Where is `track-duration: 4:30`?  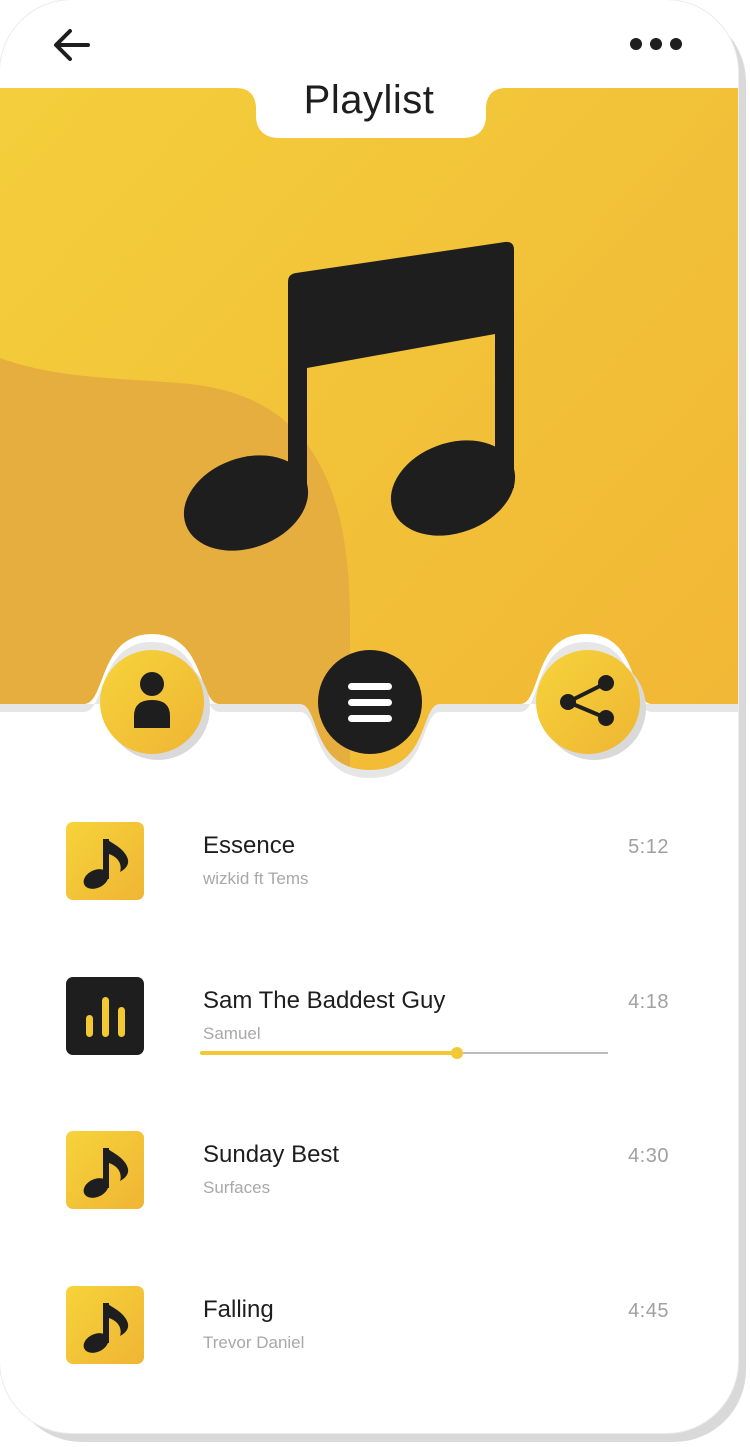 track-duration: 4:30 is located at coordinates (648, 1156).